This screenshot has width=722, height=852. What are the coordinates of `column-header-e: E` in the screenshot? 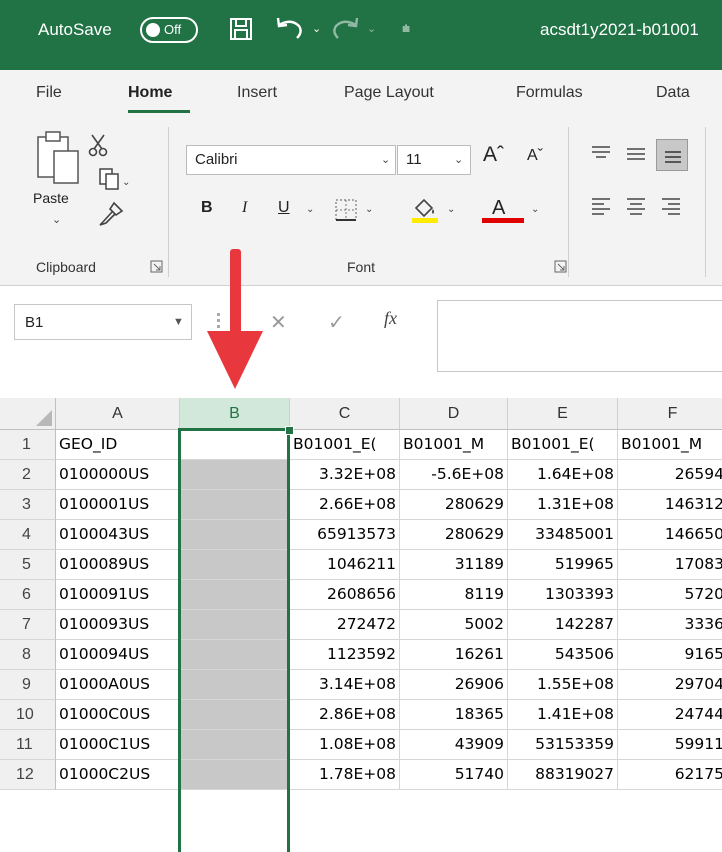 It's located at (563, 414).